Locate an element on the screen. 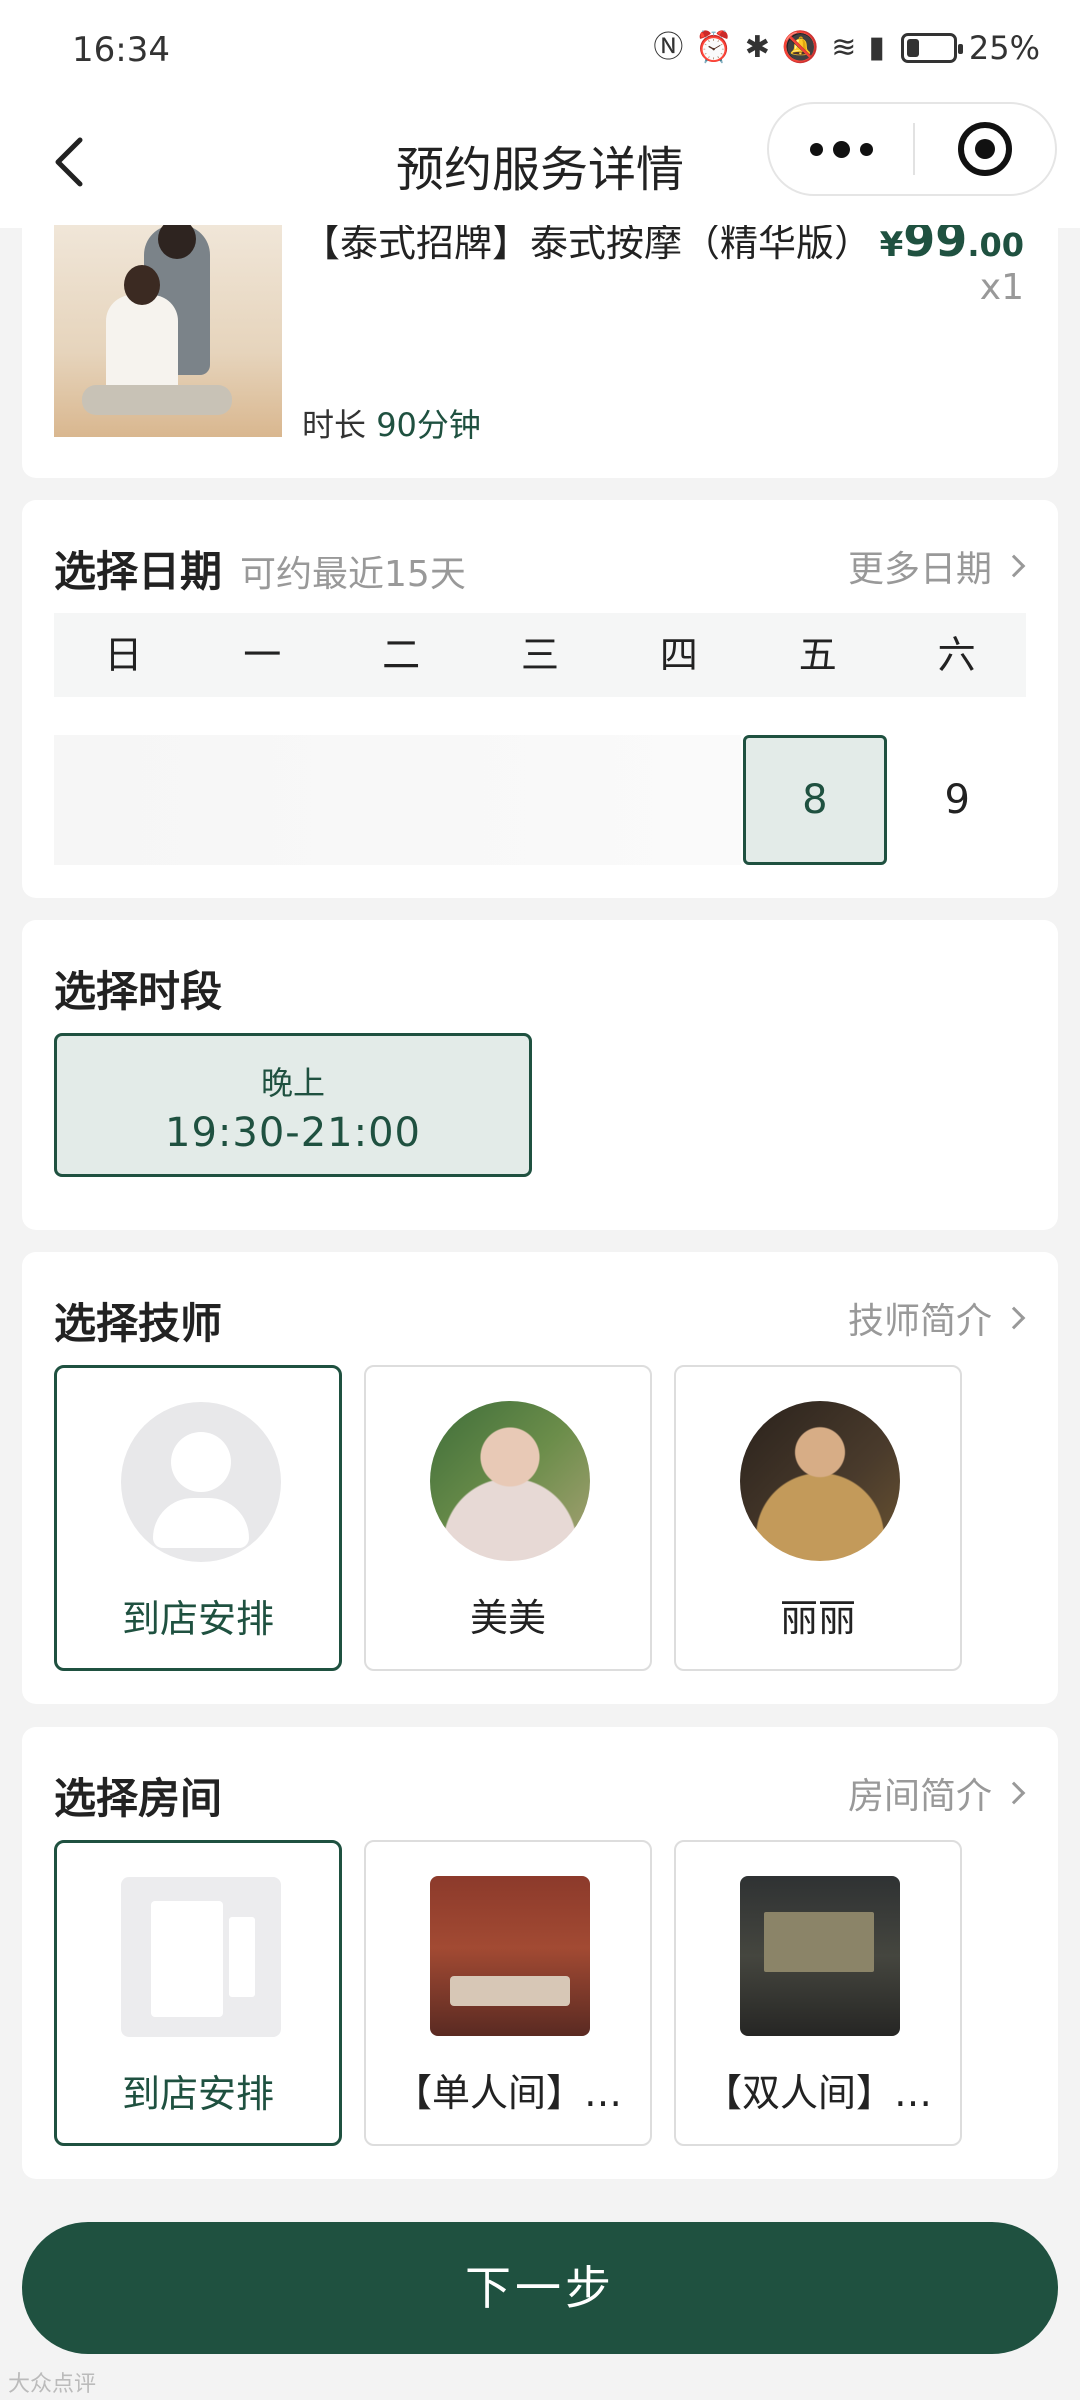 Image resolution: width=1080 pixels, height=2400 pixels. room-section-title: 选择房间 is located at coordinates (138, 1798).